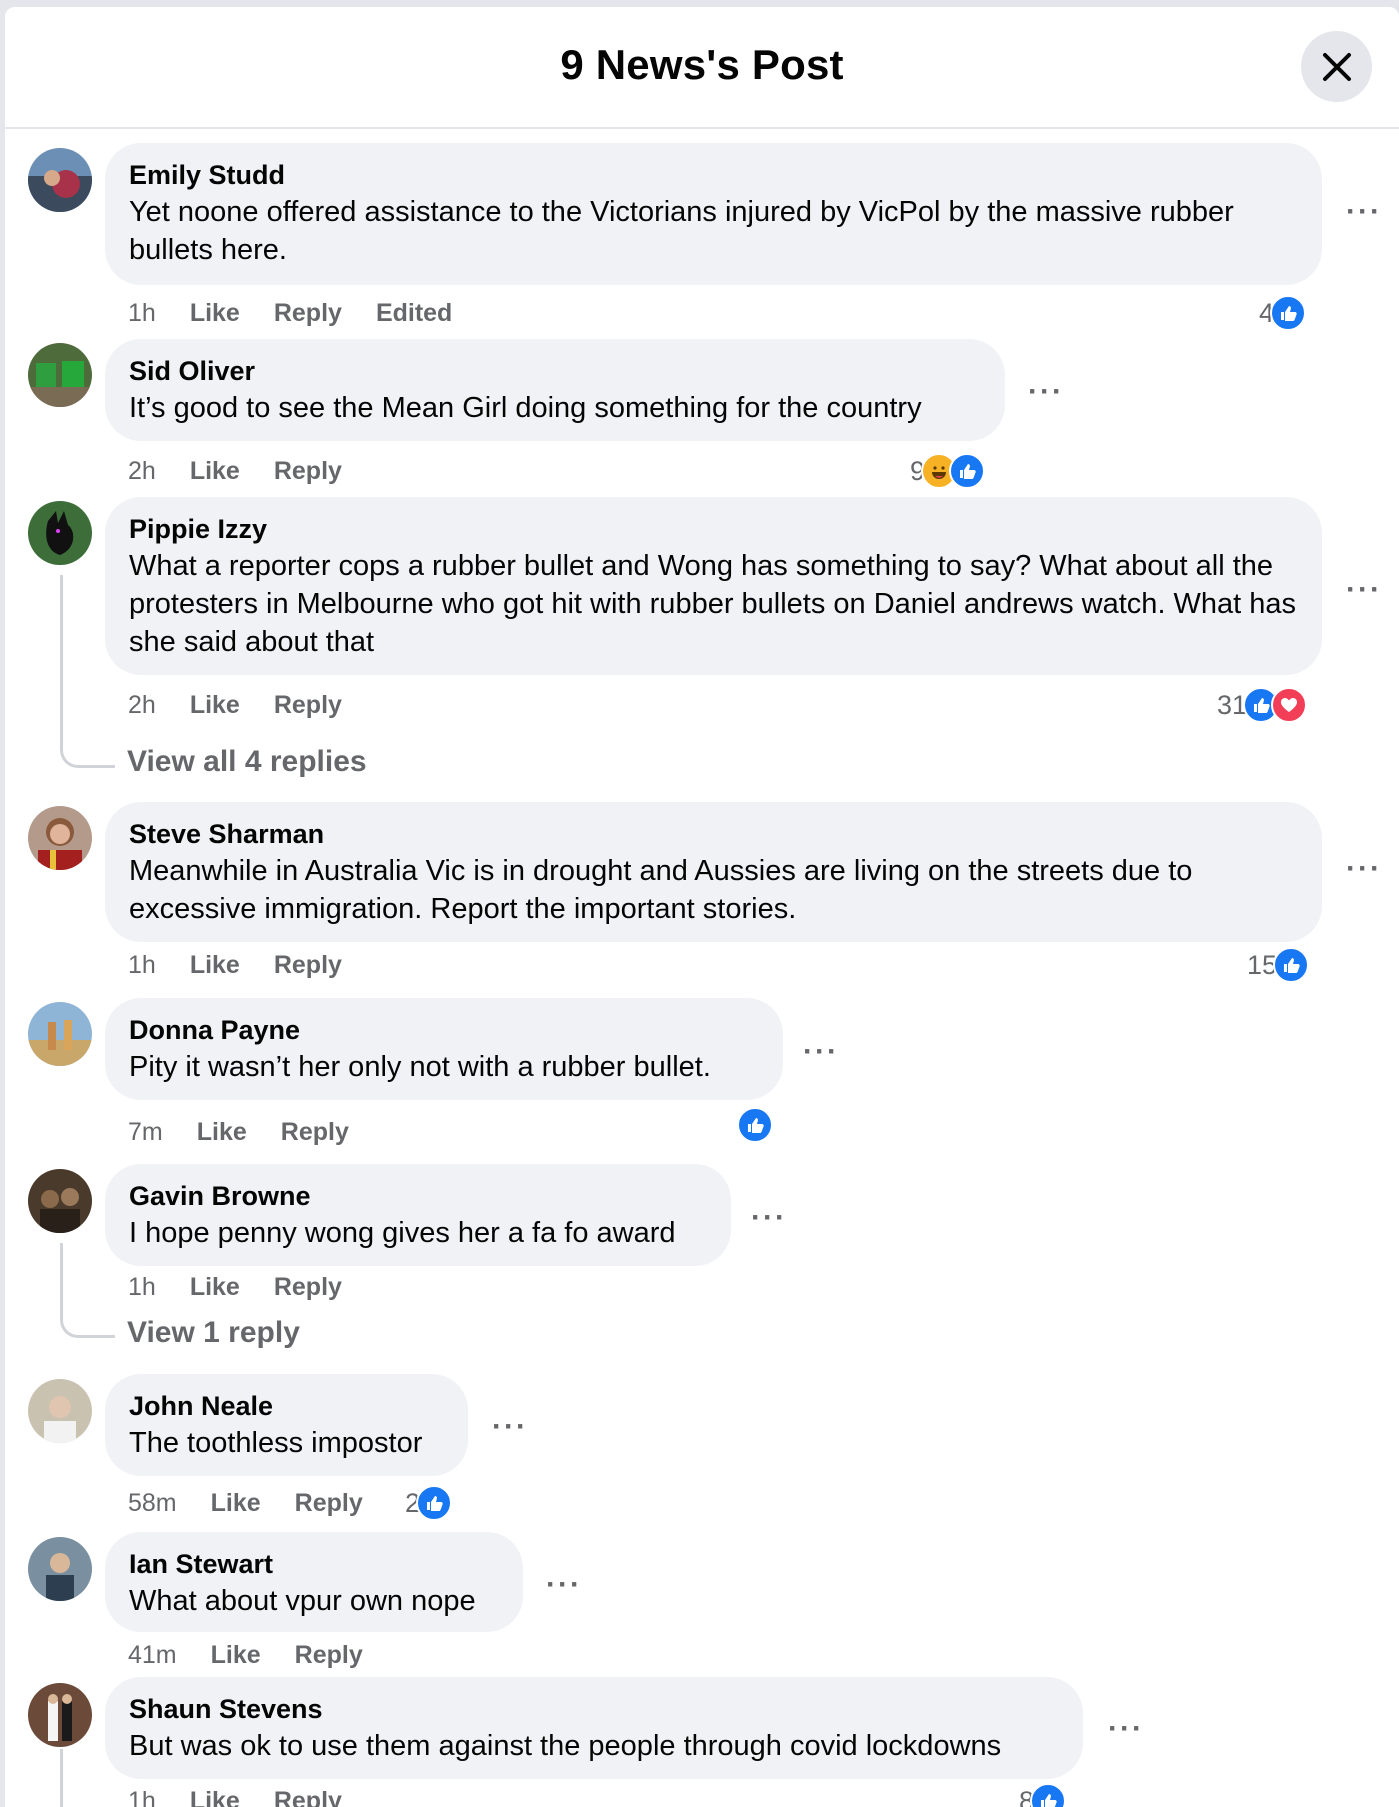 Image resolution: width=1399 pixels, height=1807 pixels. What do you see at coordinates (1262, 705) in the screenshot?
I see `reaction-summary: 31` at bounding box center [1262, 705].